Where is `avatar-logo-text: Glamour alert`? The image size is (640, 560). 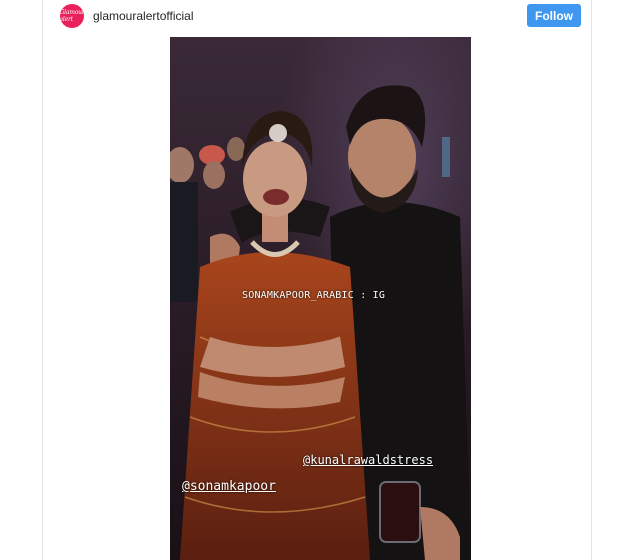
avatar-logo-text: Glamour alert is located at coordinates (72, 16).